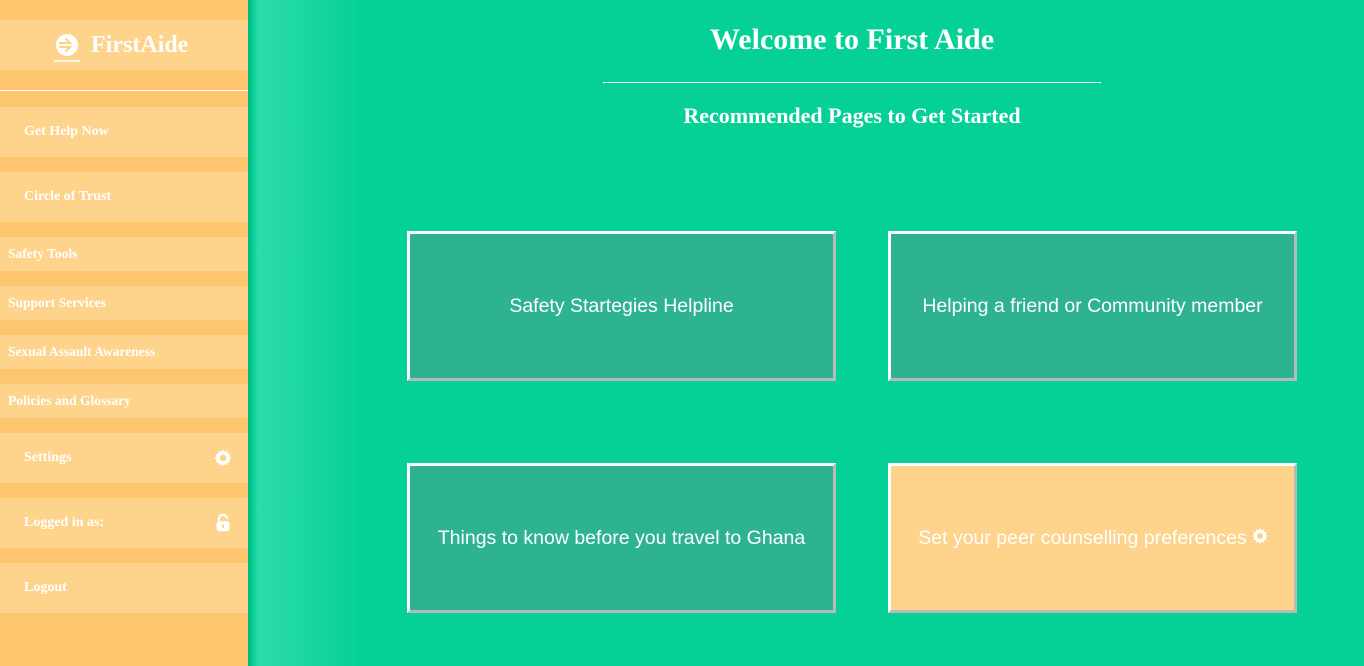 This screenshot has height=666, width=1364. I want to click on sidebar-item-label: Get Help Now, so click(66, 131).